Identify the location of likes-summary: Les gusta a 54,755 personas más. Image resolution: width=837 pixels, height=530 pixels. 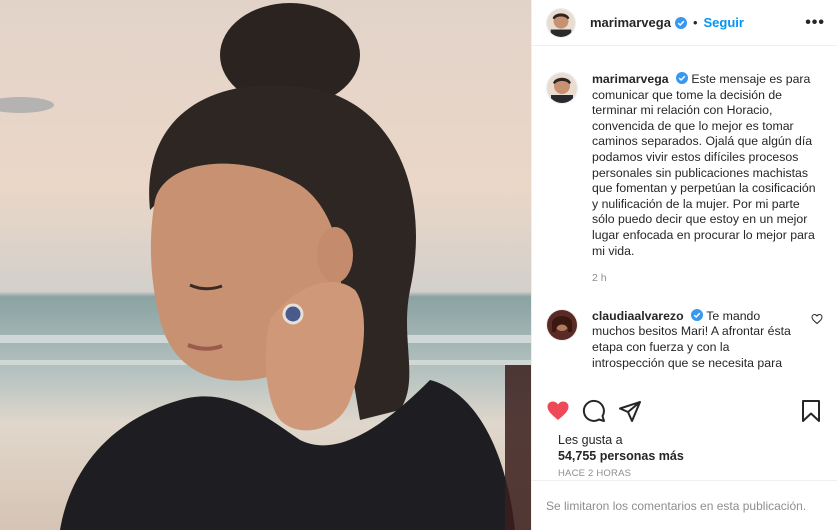
(621, 448).